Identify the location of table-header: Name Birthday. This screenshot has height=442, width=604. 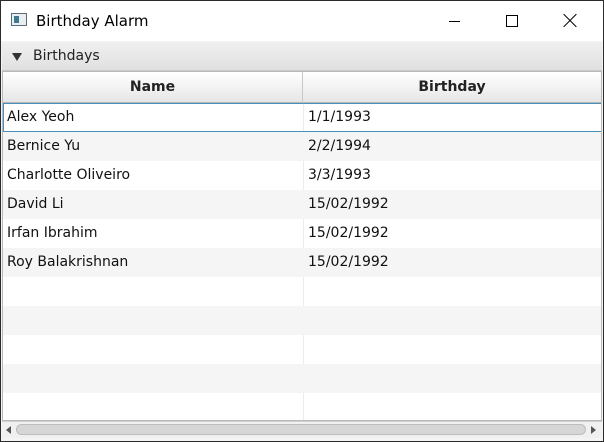
(302, 87).